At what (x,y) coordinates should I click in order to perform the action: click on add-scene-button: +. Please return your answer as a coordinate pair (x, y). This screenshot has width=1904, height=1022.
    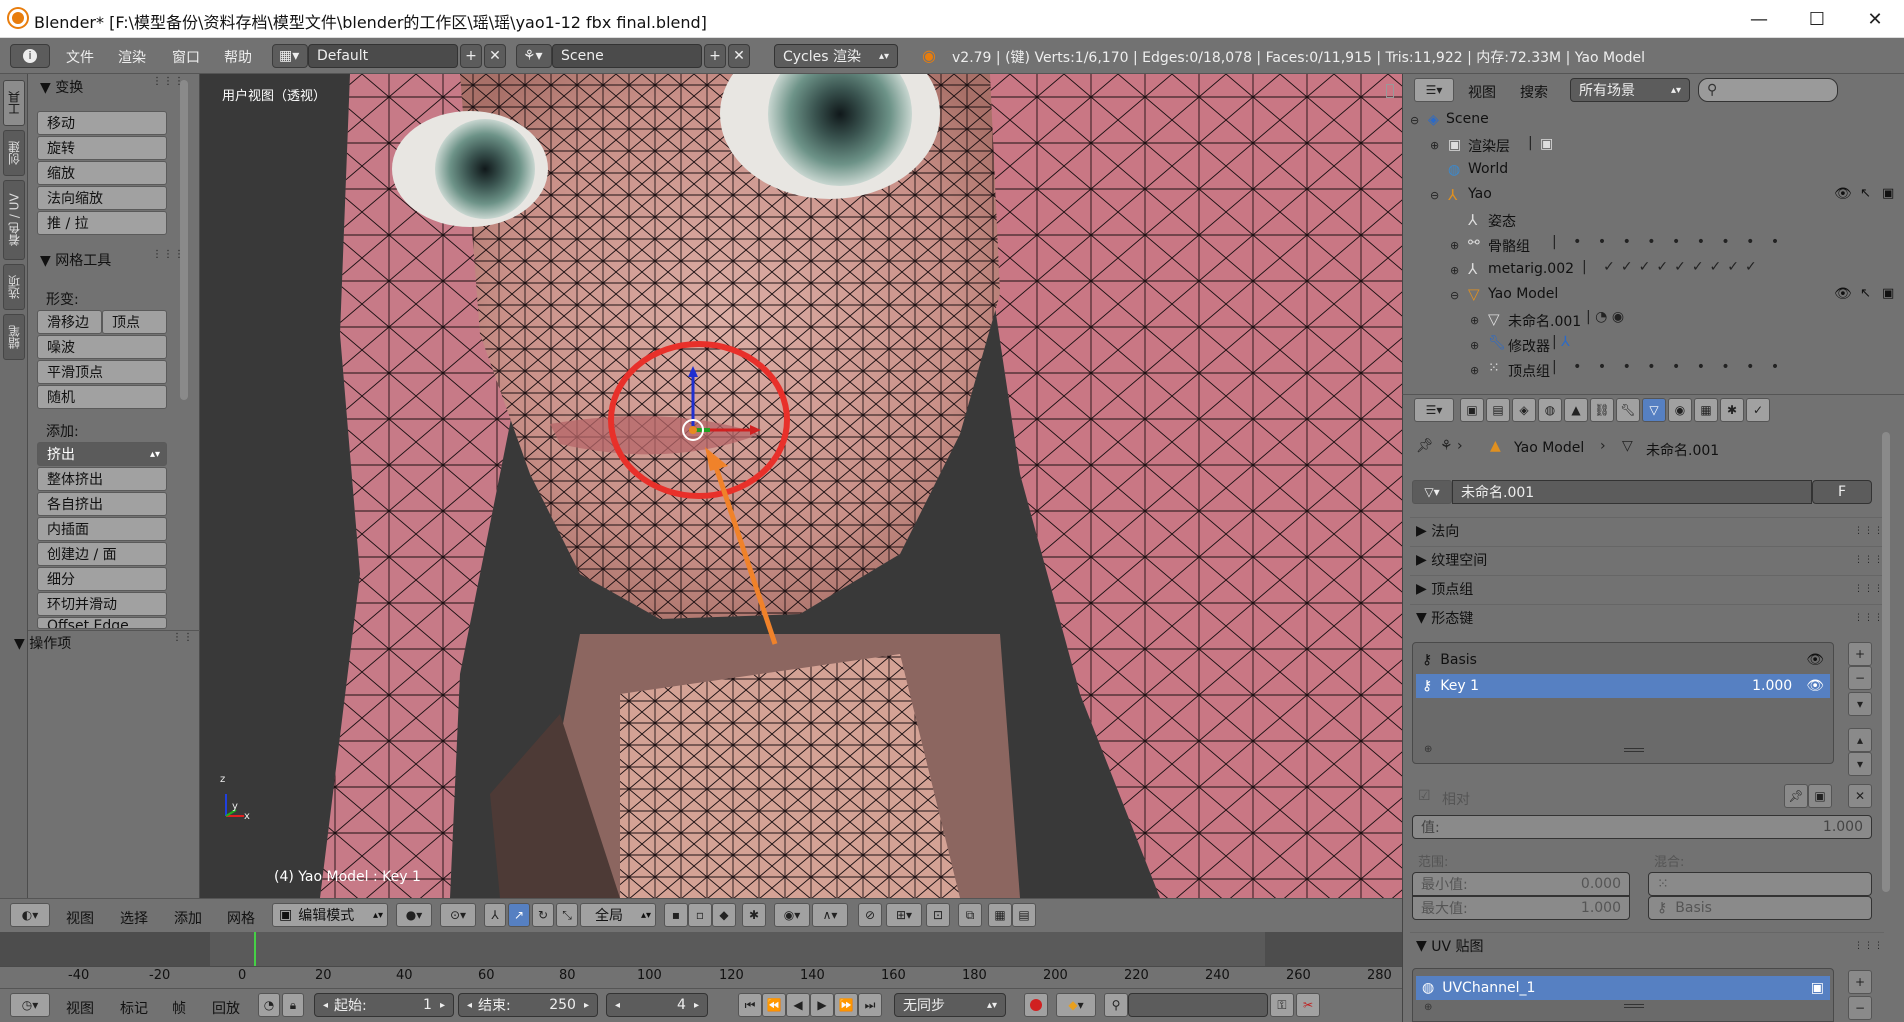
    Looking at the image, I should click on (715, 56).